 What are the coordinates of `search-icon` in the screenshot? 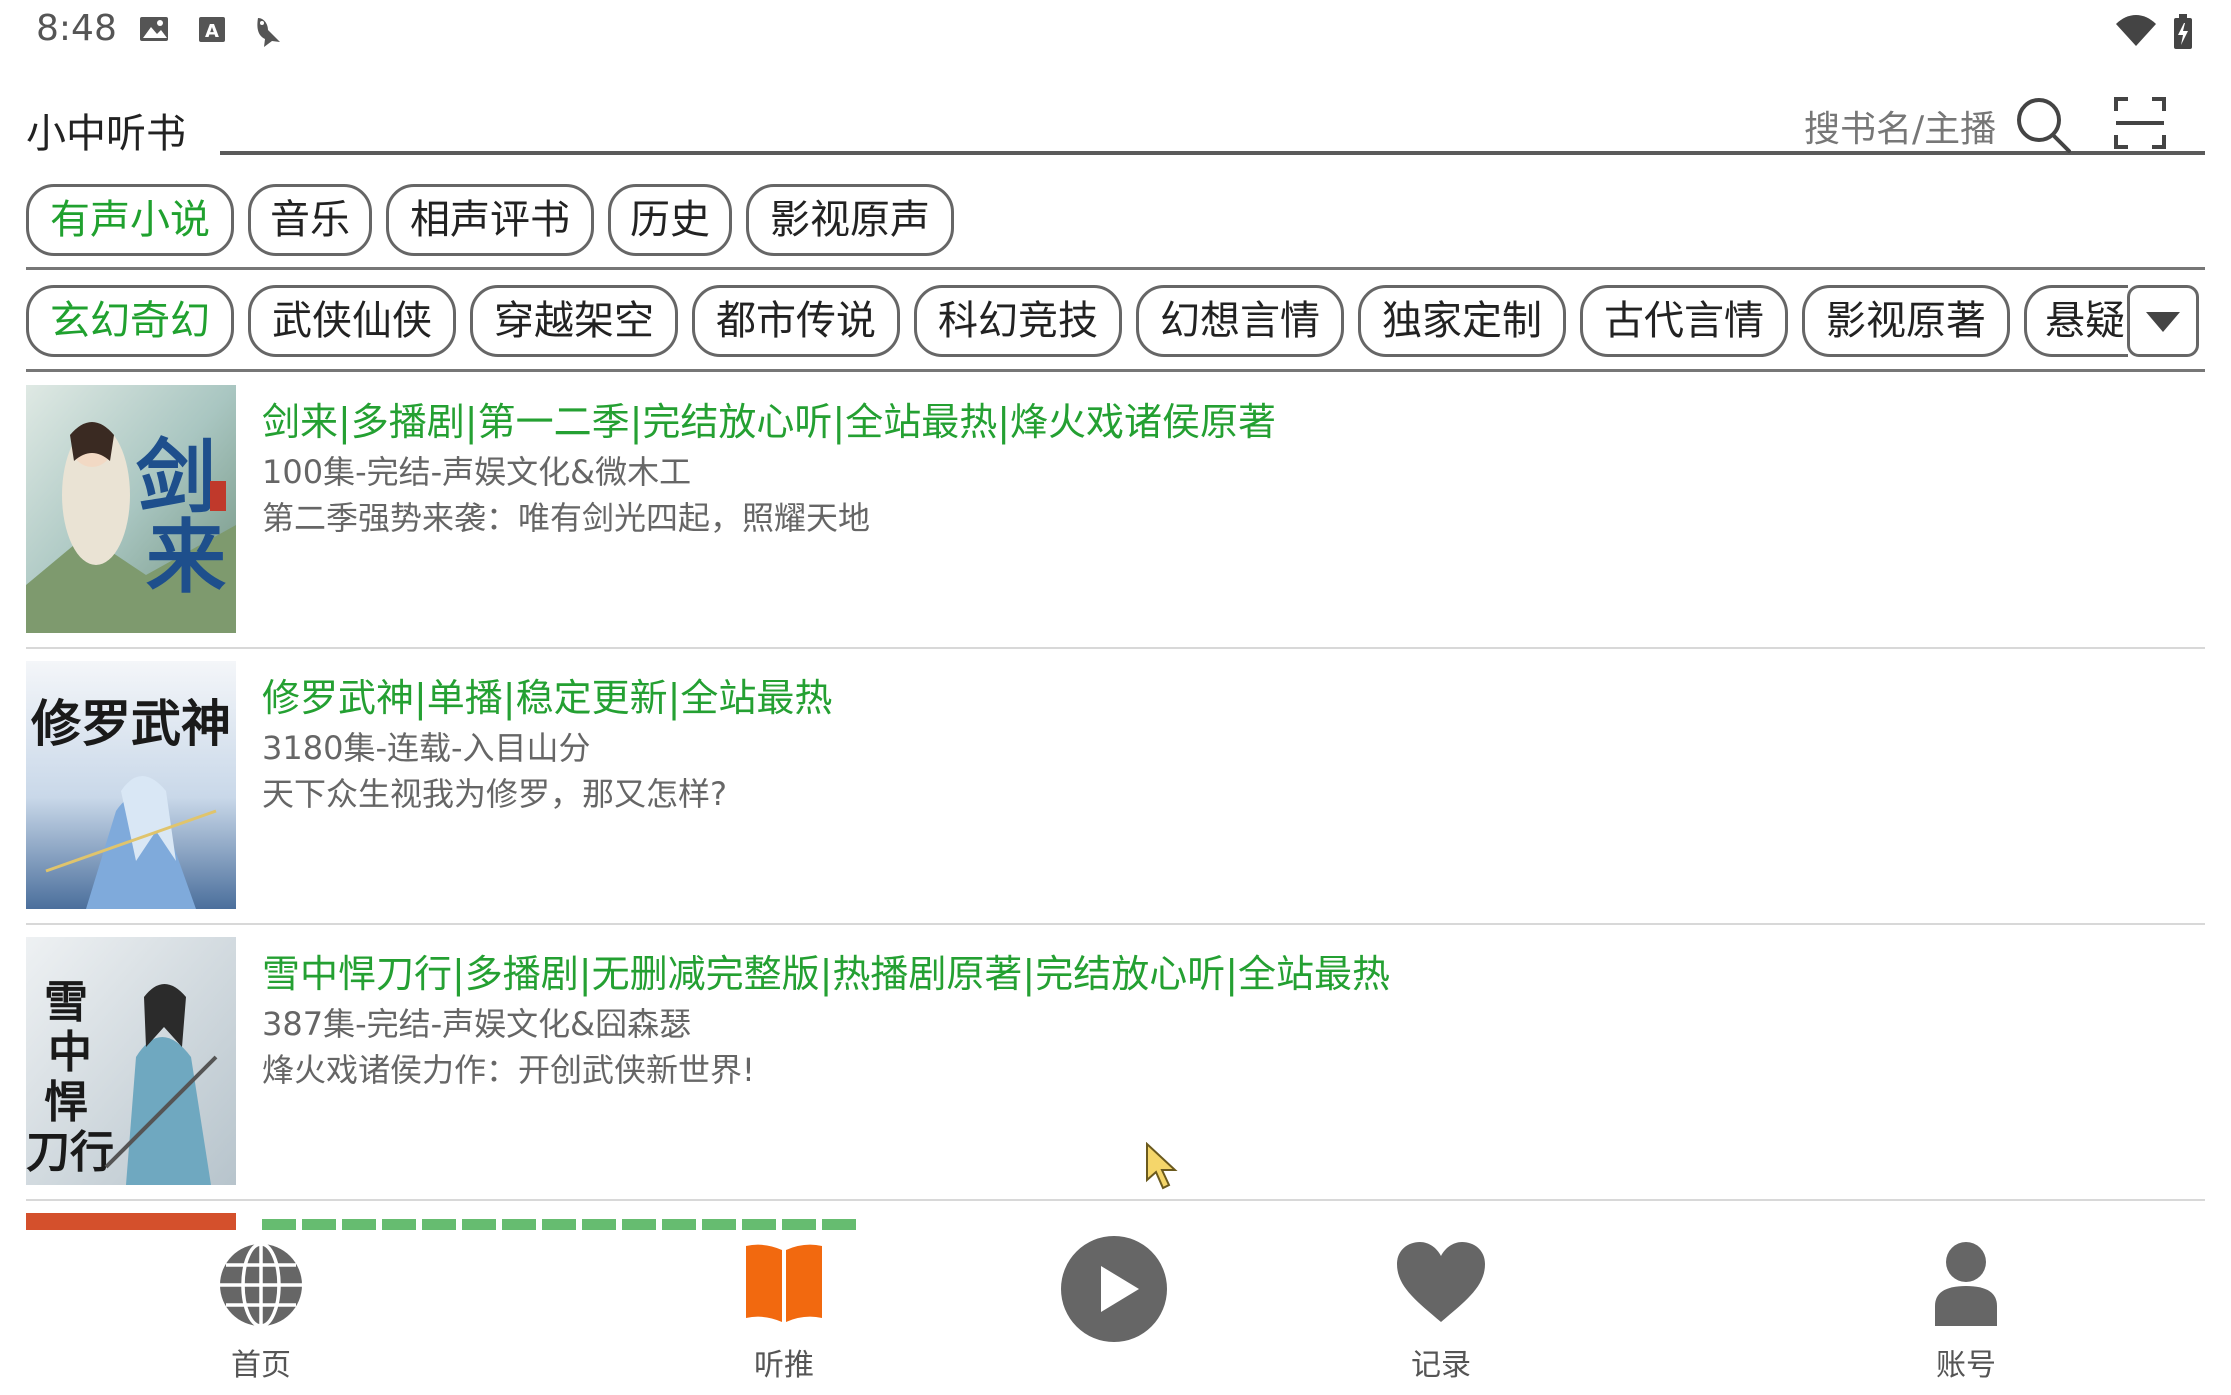 It's located at (2044, 127).